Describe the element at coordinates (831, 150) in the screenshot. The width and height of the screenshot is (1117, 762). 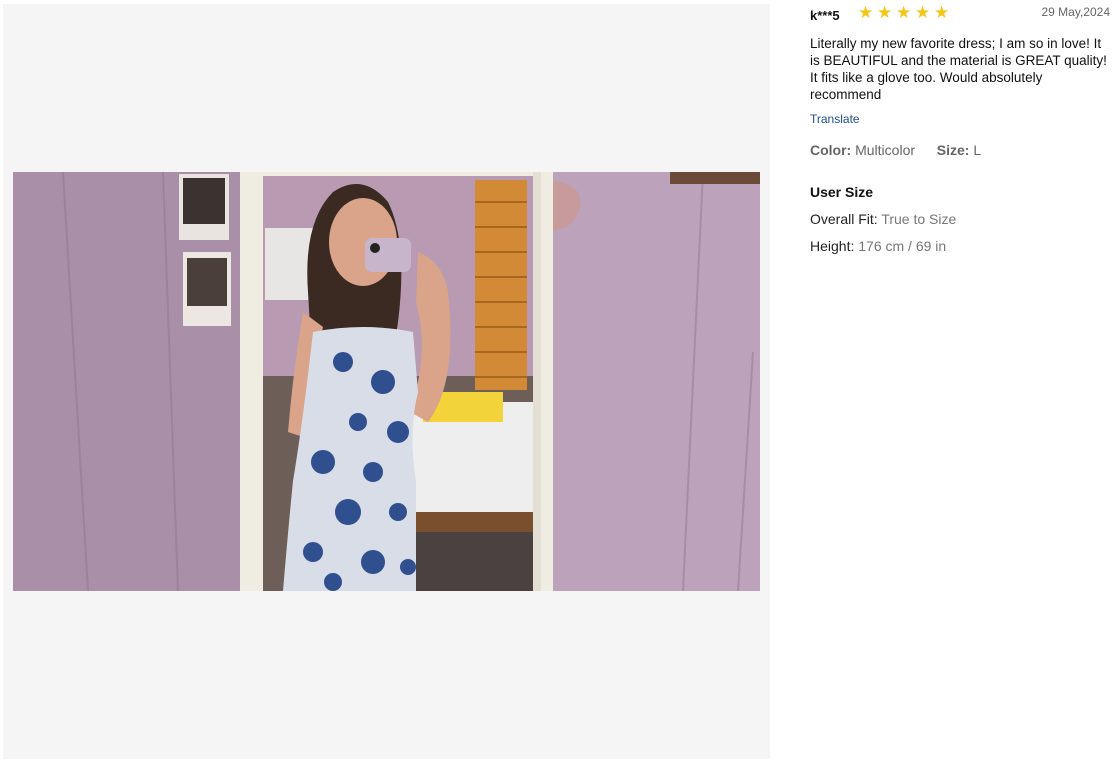
I see `color-label: Color:` at that location.